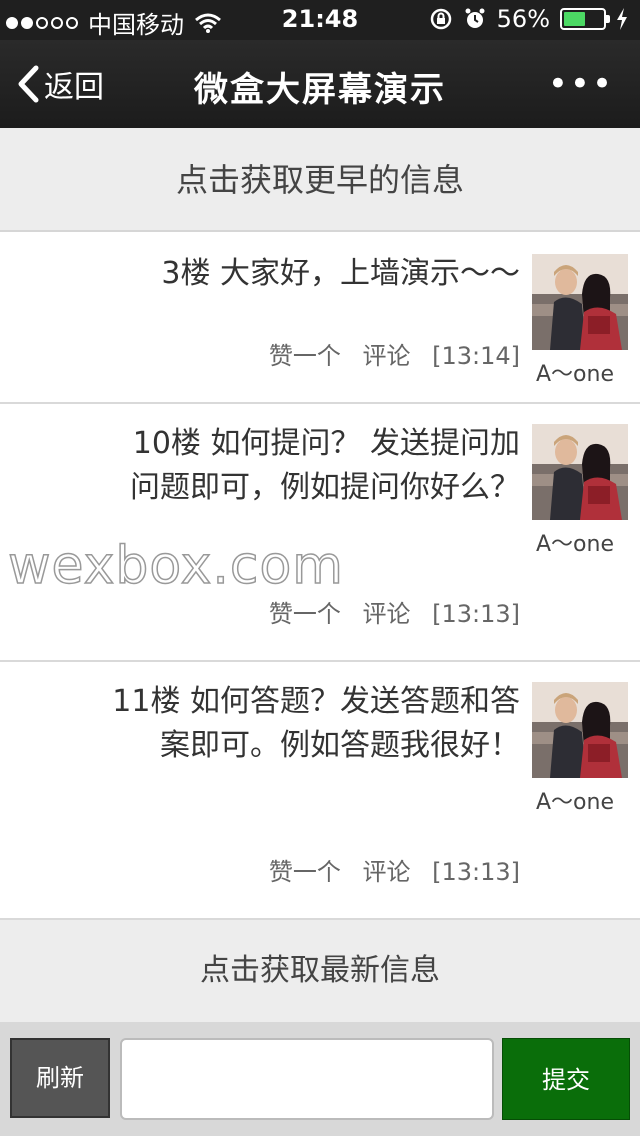 This screenshot has height=1136, width=640. Describe the element at coordinates (340, 273) in the screenshot. I see `message-text: 3楼 大家好，上墙演示～～` at that location.